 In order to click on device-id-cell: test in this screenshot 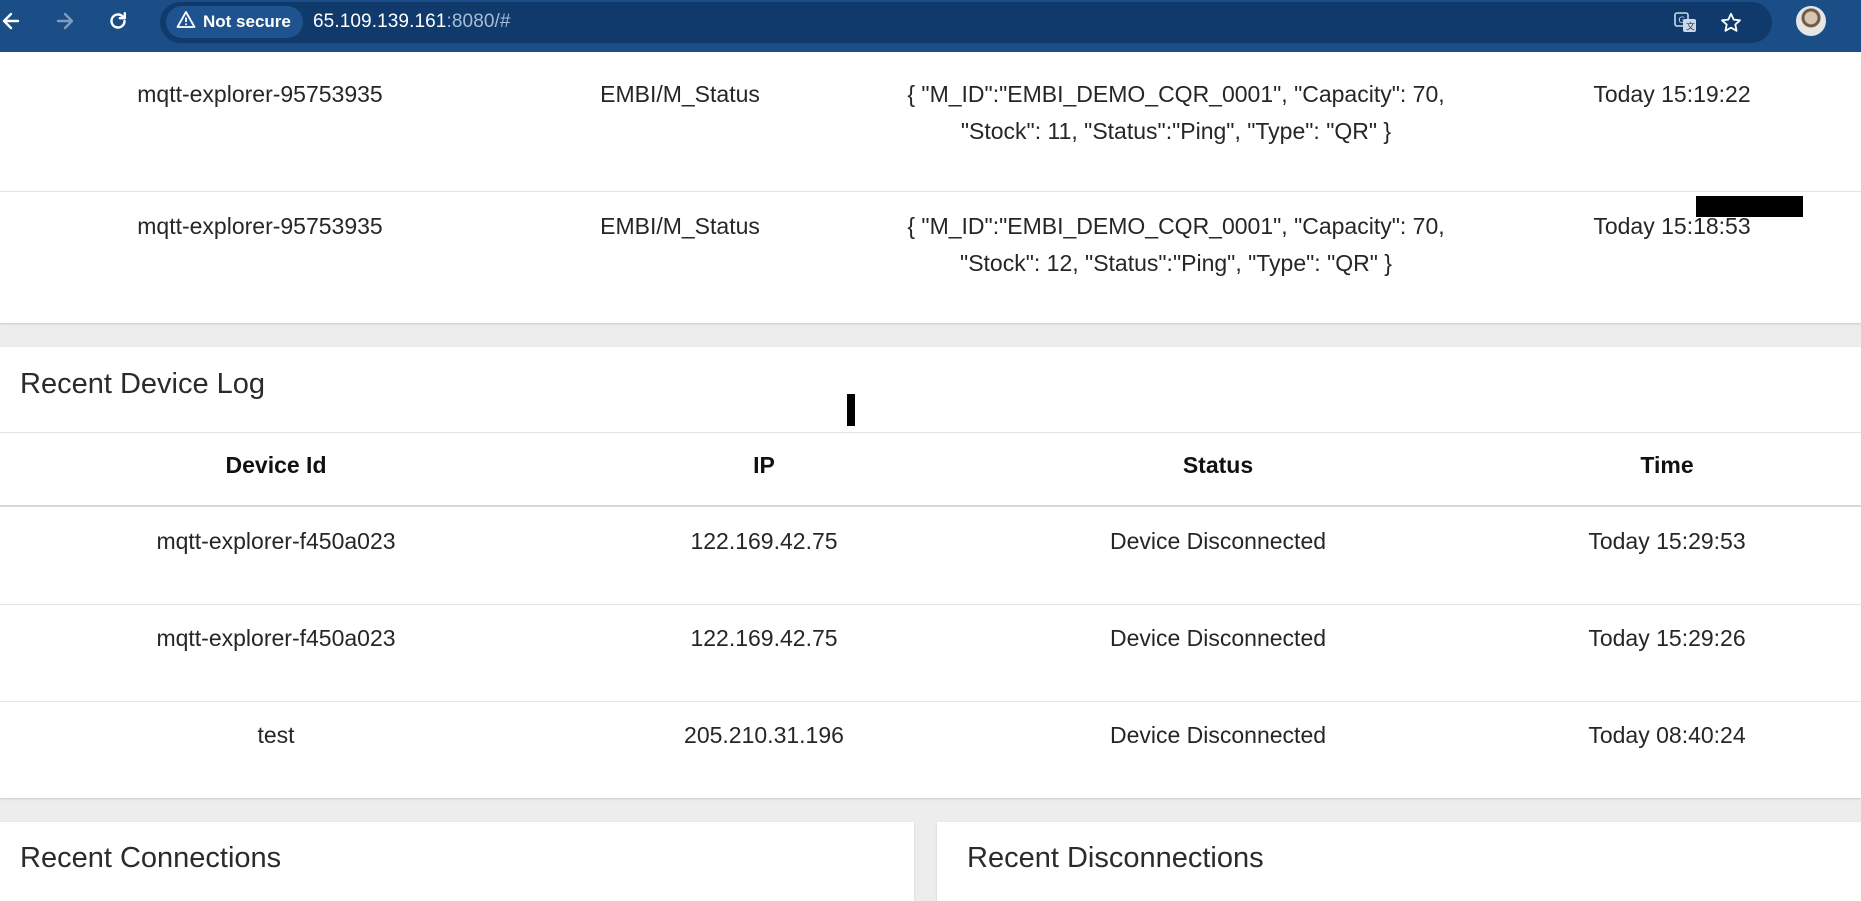, I will do `click(276, 735)`.